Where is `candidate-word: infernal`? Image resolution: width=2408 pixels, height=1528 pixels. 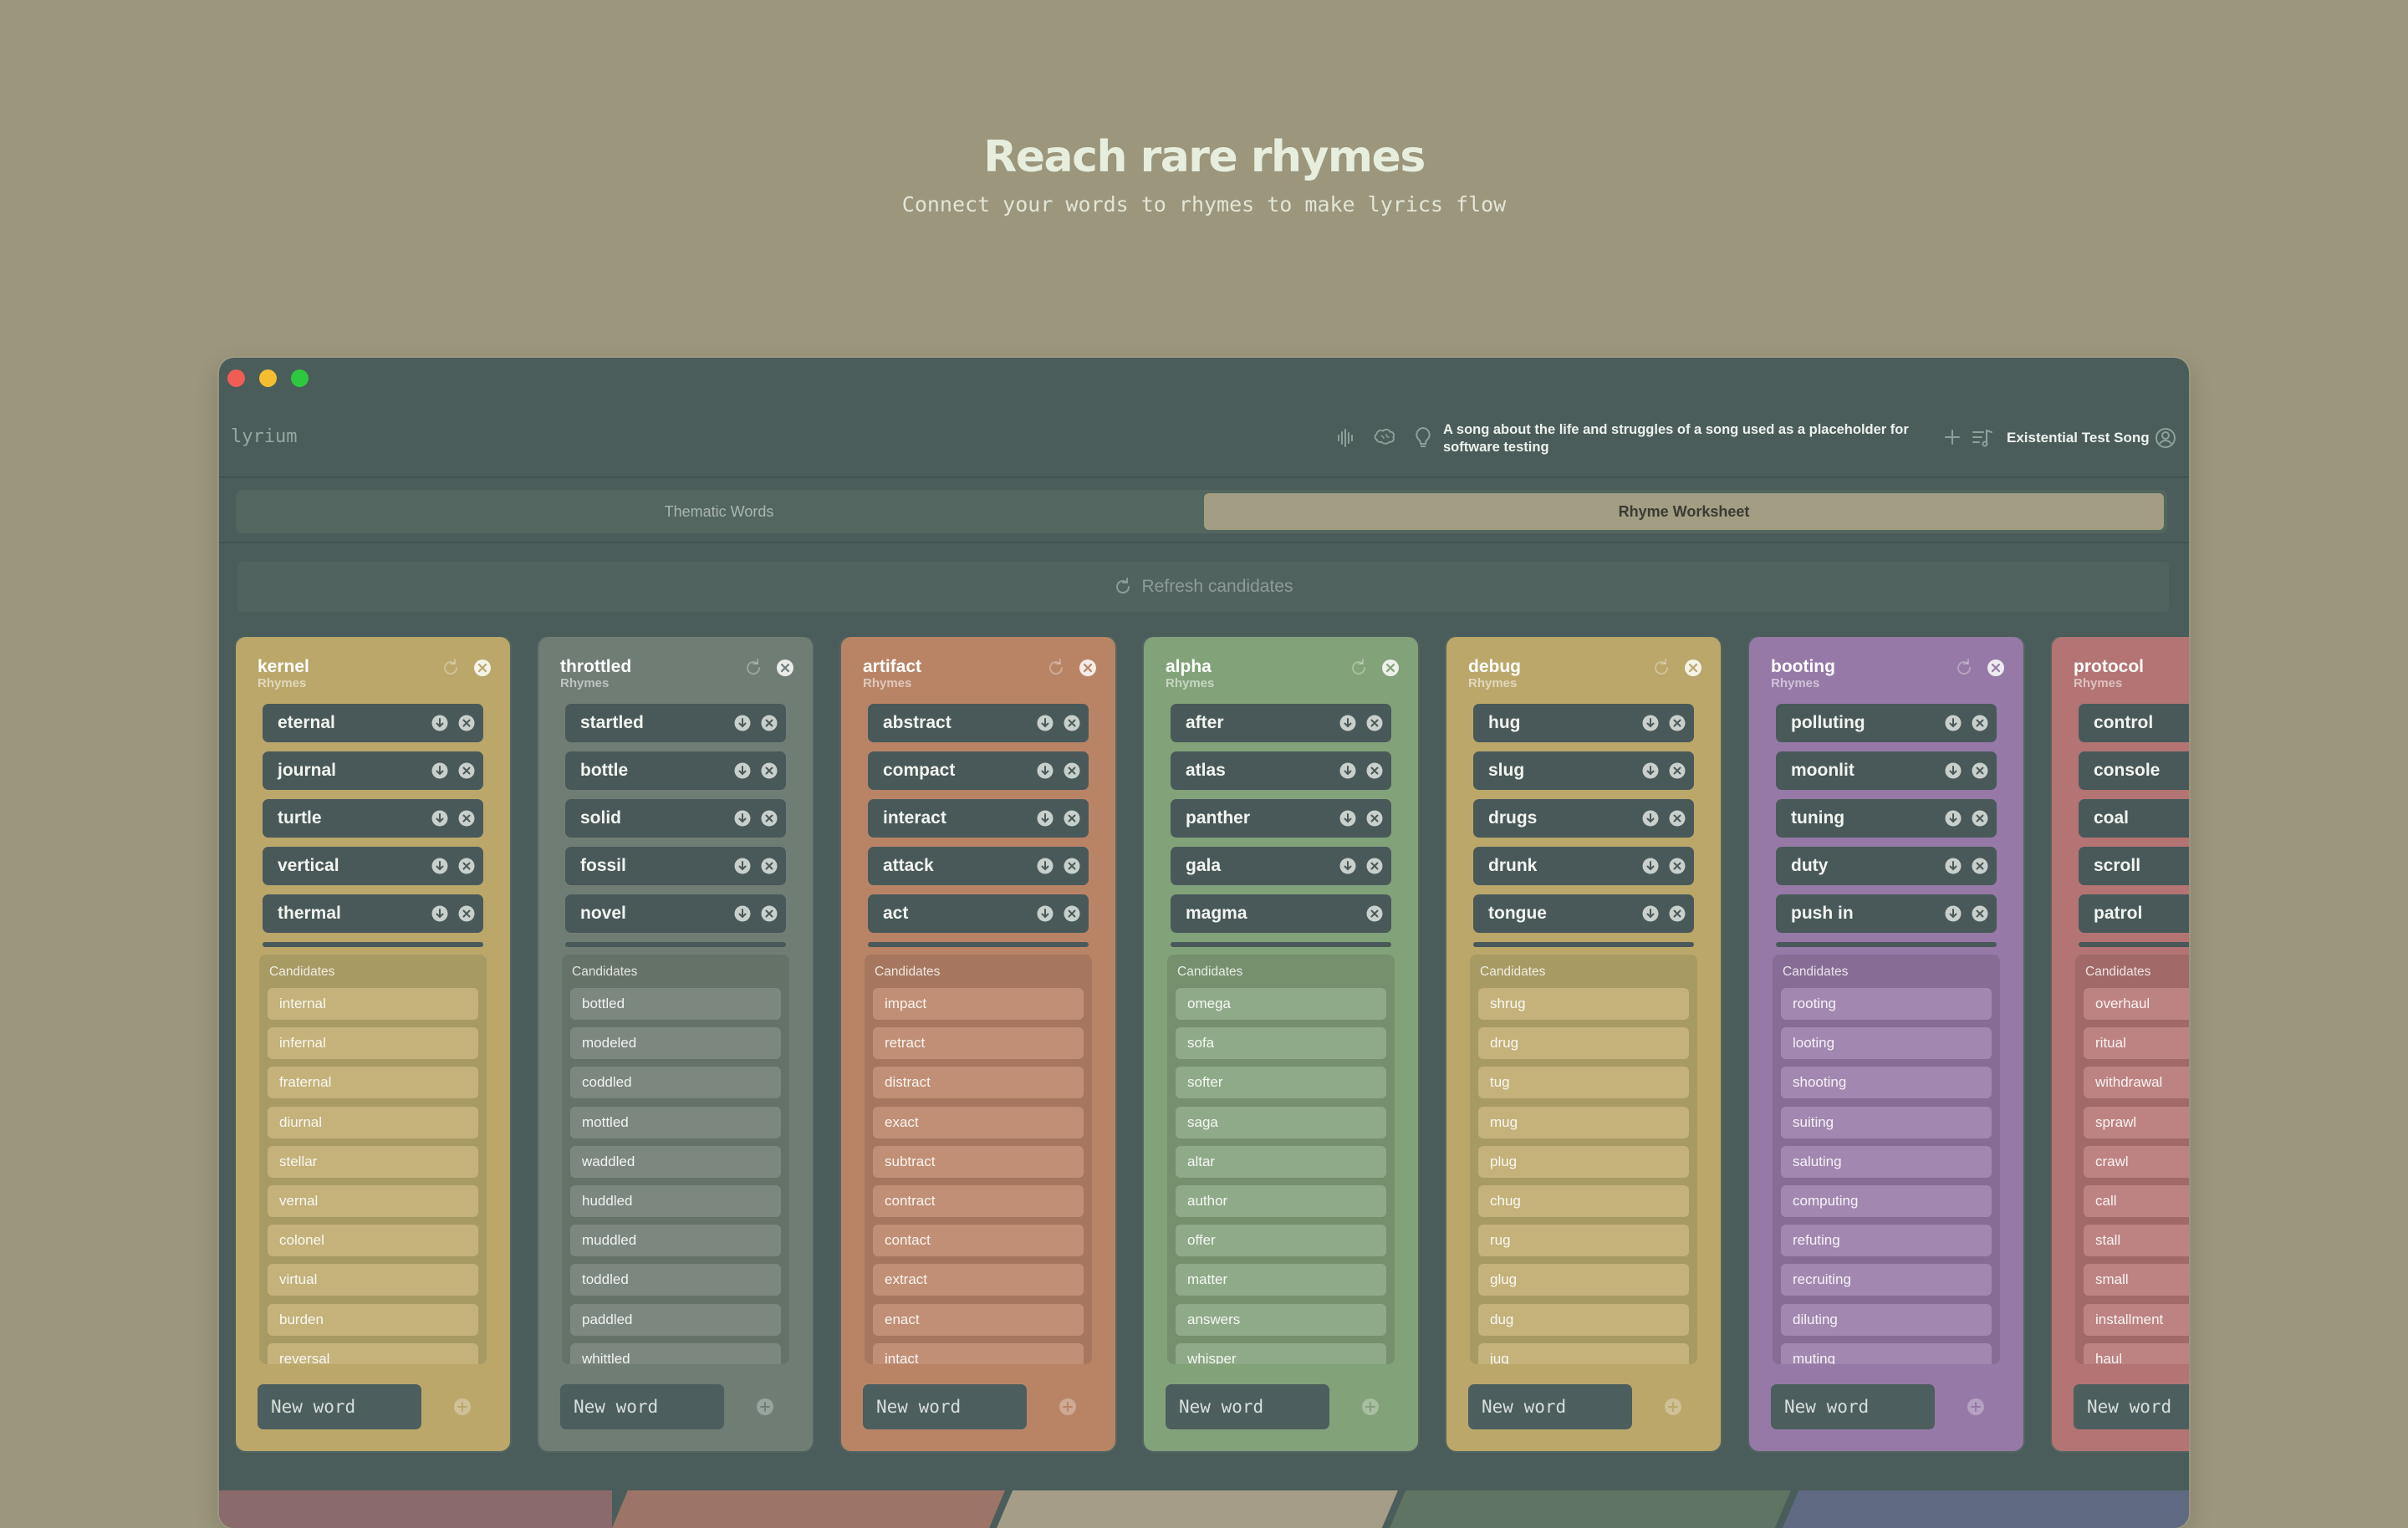 candidate-word: infernal is located at coordinates (373, 1044).